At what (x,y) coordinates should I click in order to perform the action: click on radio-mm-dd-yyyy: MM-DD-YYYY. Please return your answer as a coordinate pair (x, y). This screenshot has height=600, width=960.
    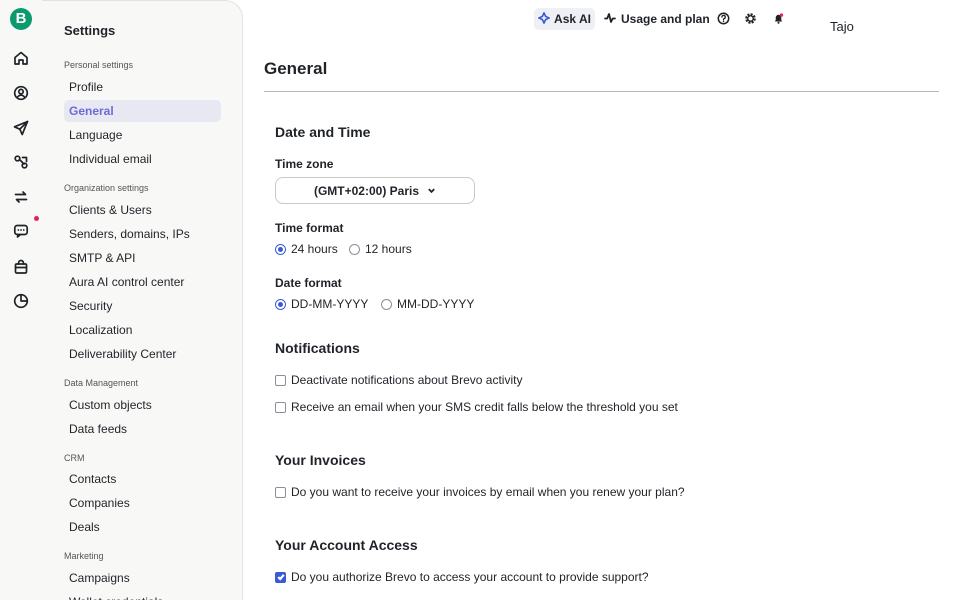
    Looking at the image, I should click on (427, 304).